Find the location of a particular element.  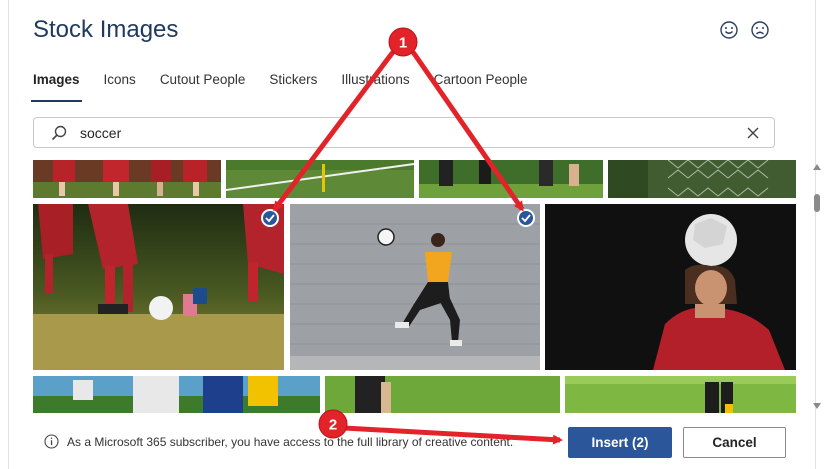

tab-illustrations: Illustrations is located at coordinates (375, 83).